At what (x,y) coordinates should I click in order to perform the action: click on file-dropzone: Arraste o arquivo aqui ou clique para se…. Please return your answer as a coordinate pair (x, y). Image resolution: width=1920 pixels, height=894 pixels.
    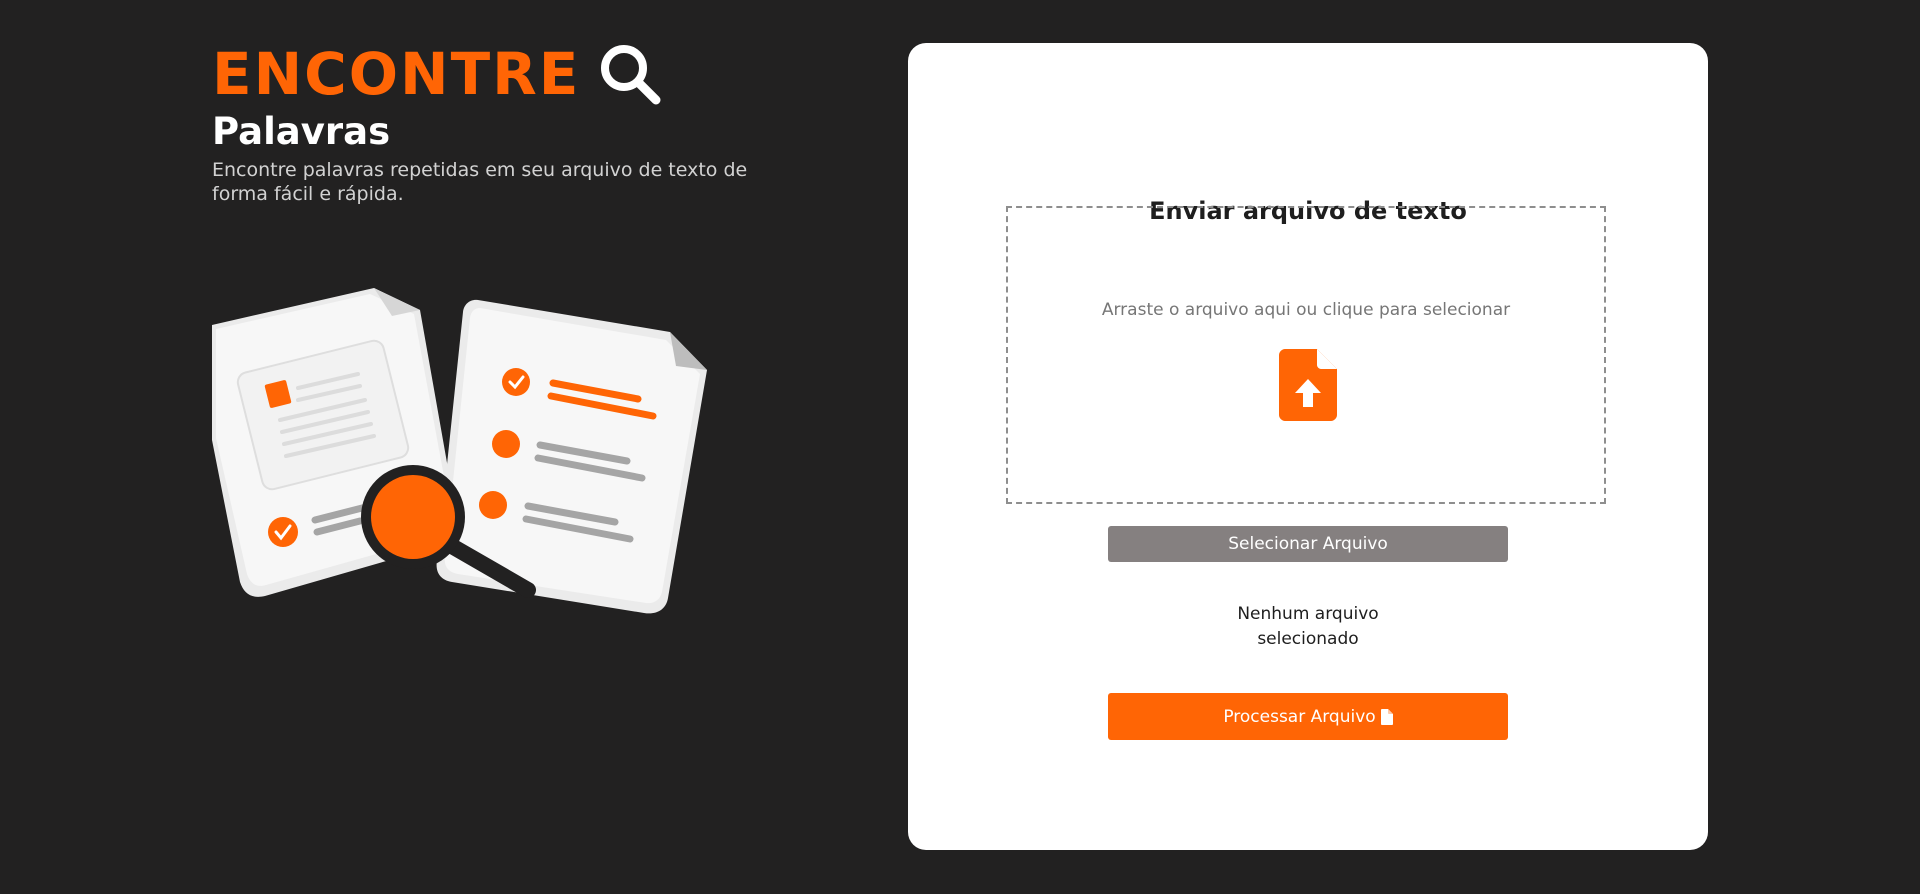
    Looking at the image, I should click on (1306, 355).